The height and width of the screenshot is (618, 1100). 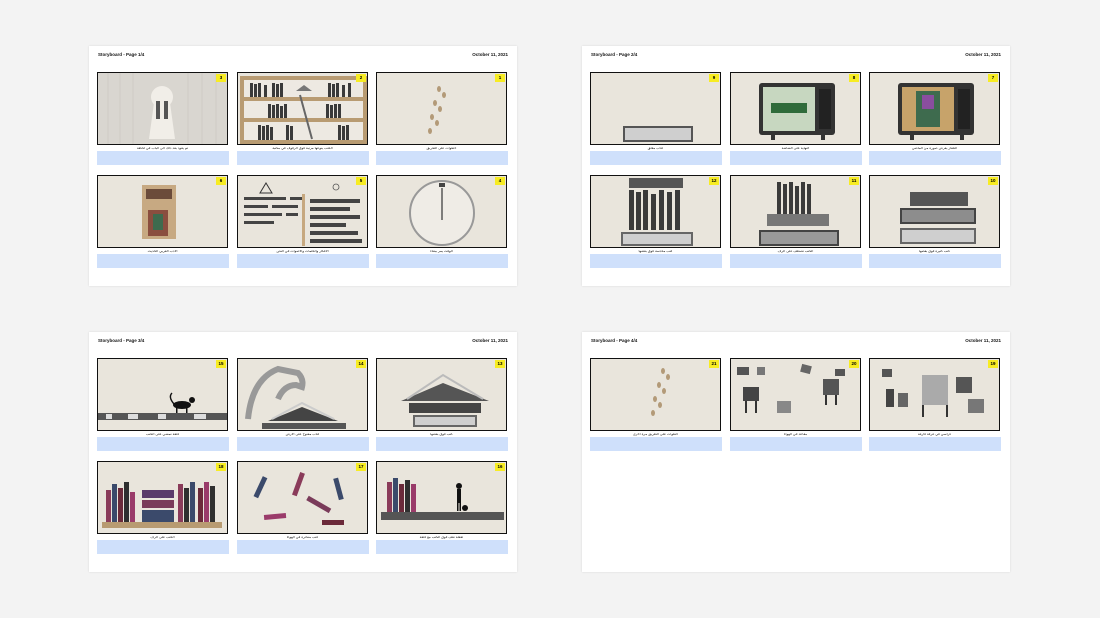 I want to click on frame-caption: التلفاز يعرض صورة من الماضي, so click(x=934, y=148).